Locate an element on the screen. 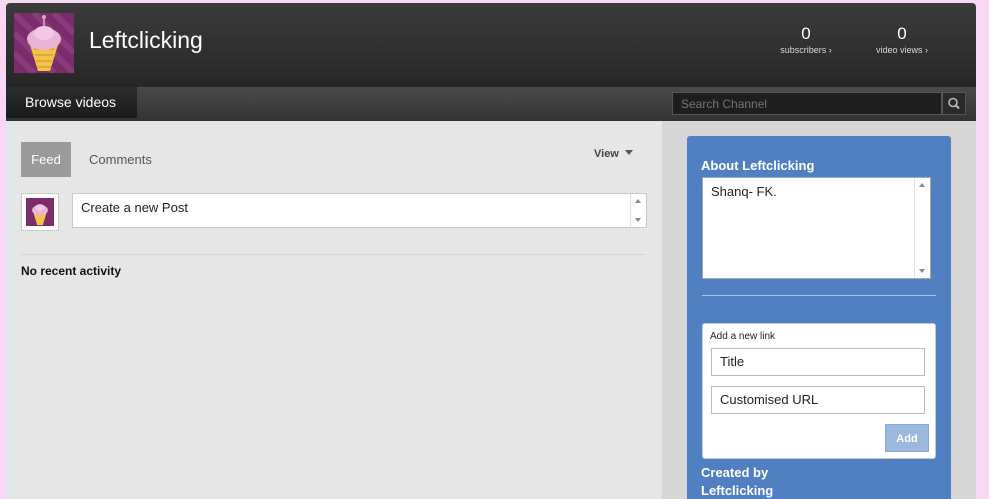  subscribers-count: 0 is located at coordinates (806, 33).